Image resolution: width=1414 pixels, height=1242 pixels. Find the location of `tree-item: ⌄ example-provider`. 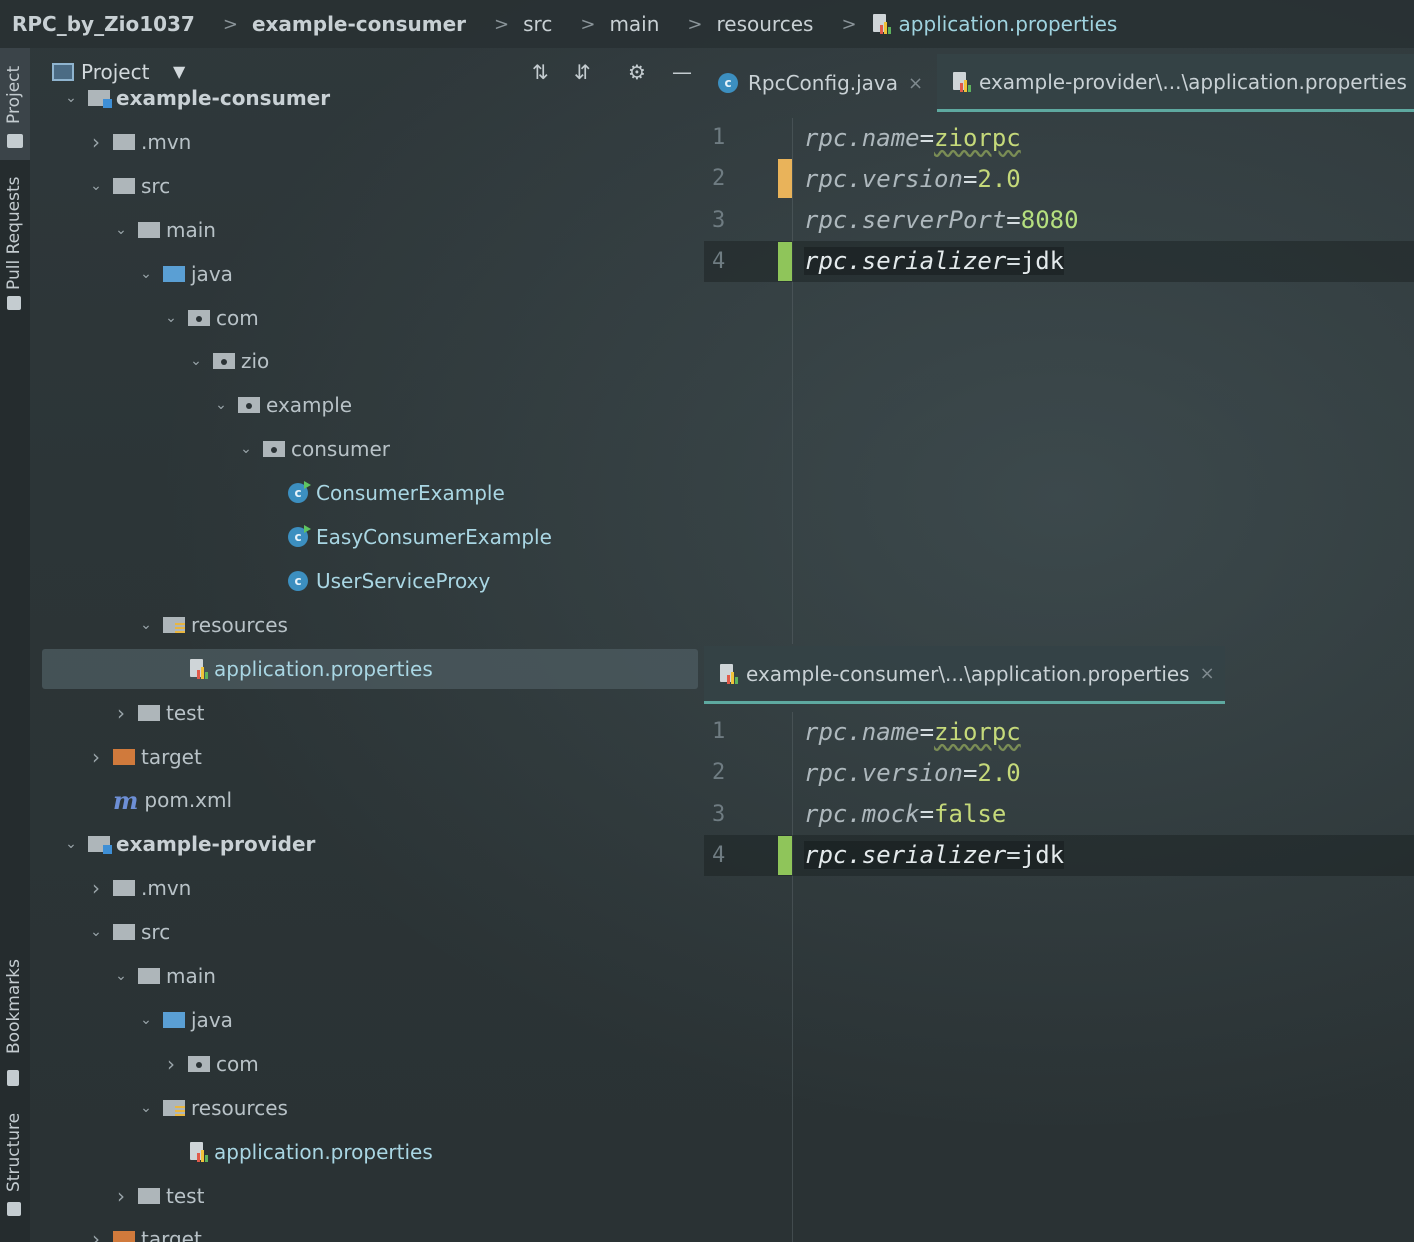

tree-item: ⌄ example-provider is located at coordinates (367, 844).